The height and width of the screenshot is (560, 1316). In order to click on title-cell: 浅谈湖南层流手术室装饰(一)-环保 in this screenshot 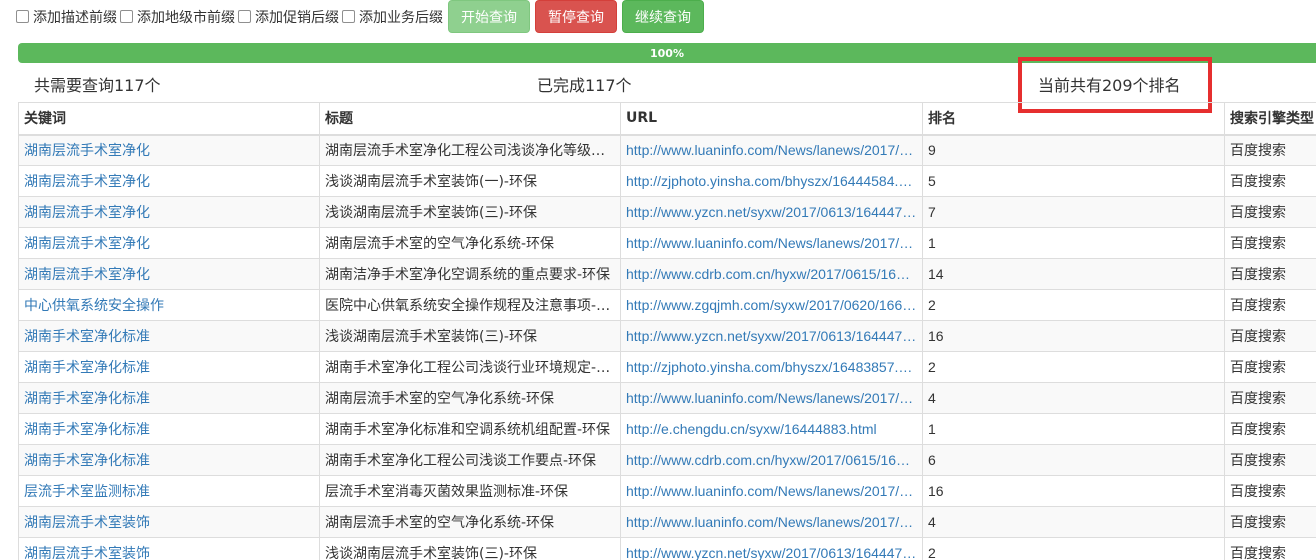, I will do `click(470, 181)`.